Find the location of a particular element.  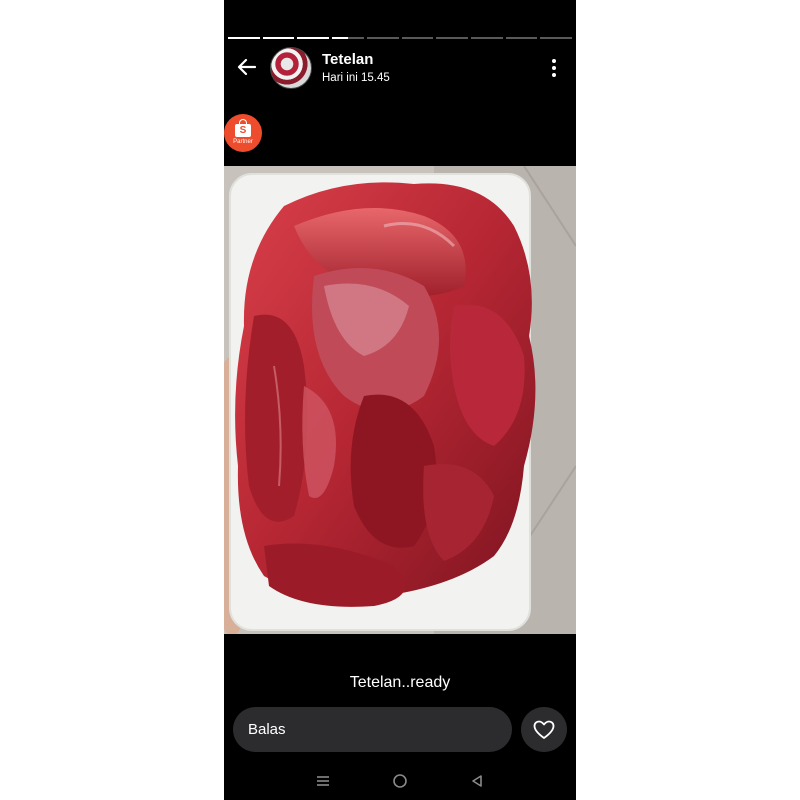

more-vertical-icon is located at coordinates (554, 68).